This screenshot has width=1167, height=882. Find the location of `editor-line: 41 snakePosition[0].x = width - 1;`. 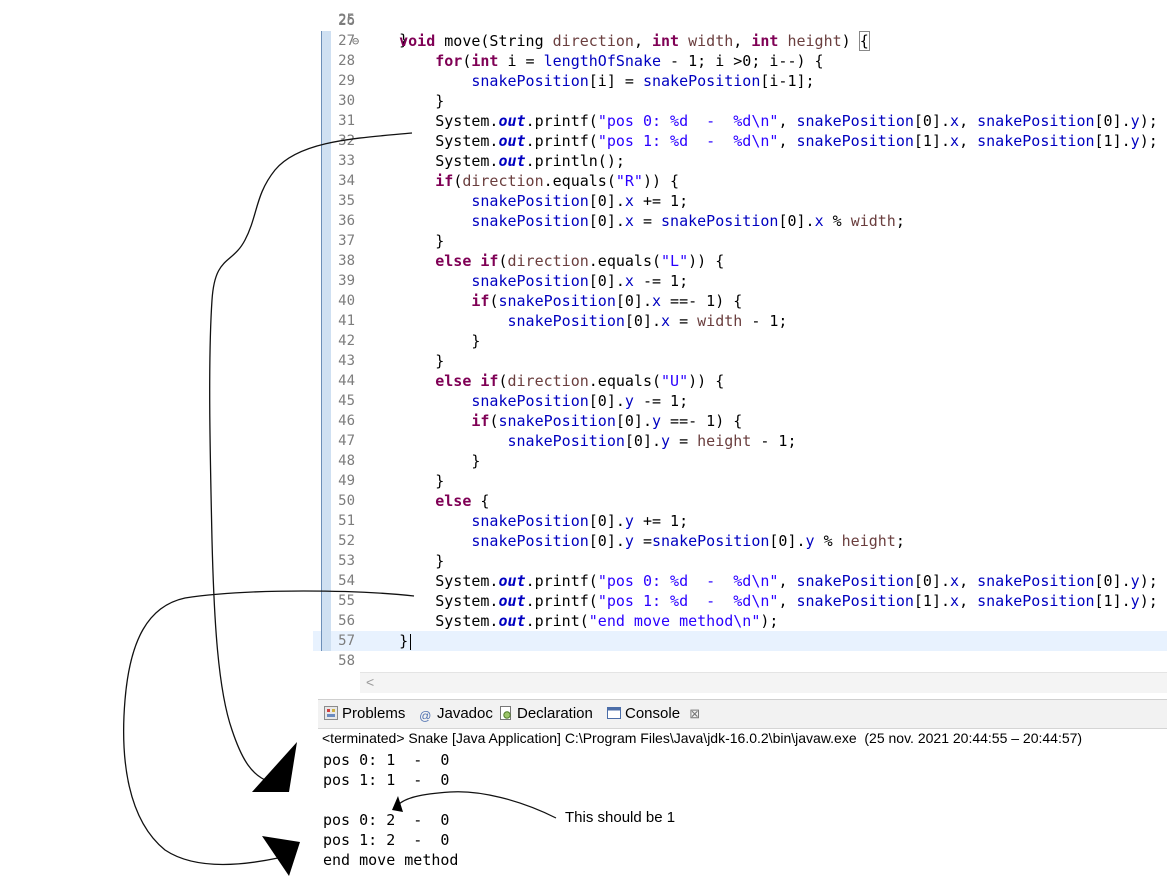

editor-line: 41 snakePosition[0].x = width - 1; is located at coordinates (740, 321).